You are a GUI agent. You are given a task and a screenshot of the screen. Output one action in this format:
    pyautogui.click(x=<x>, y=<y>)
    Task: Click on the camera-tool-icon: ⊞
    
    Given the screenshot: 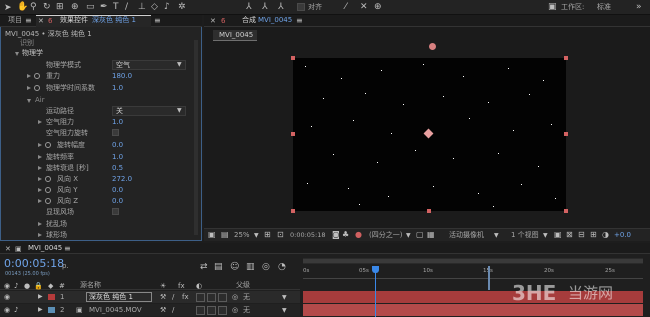 What is the action you would take?
    pyautogui.click(x=60, y=7)
    